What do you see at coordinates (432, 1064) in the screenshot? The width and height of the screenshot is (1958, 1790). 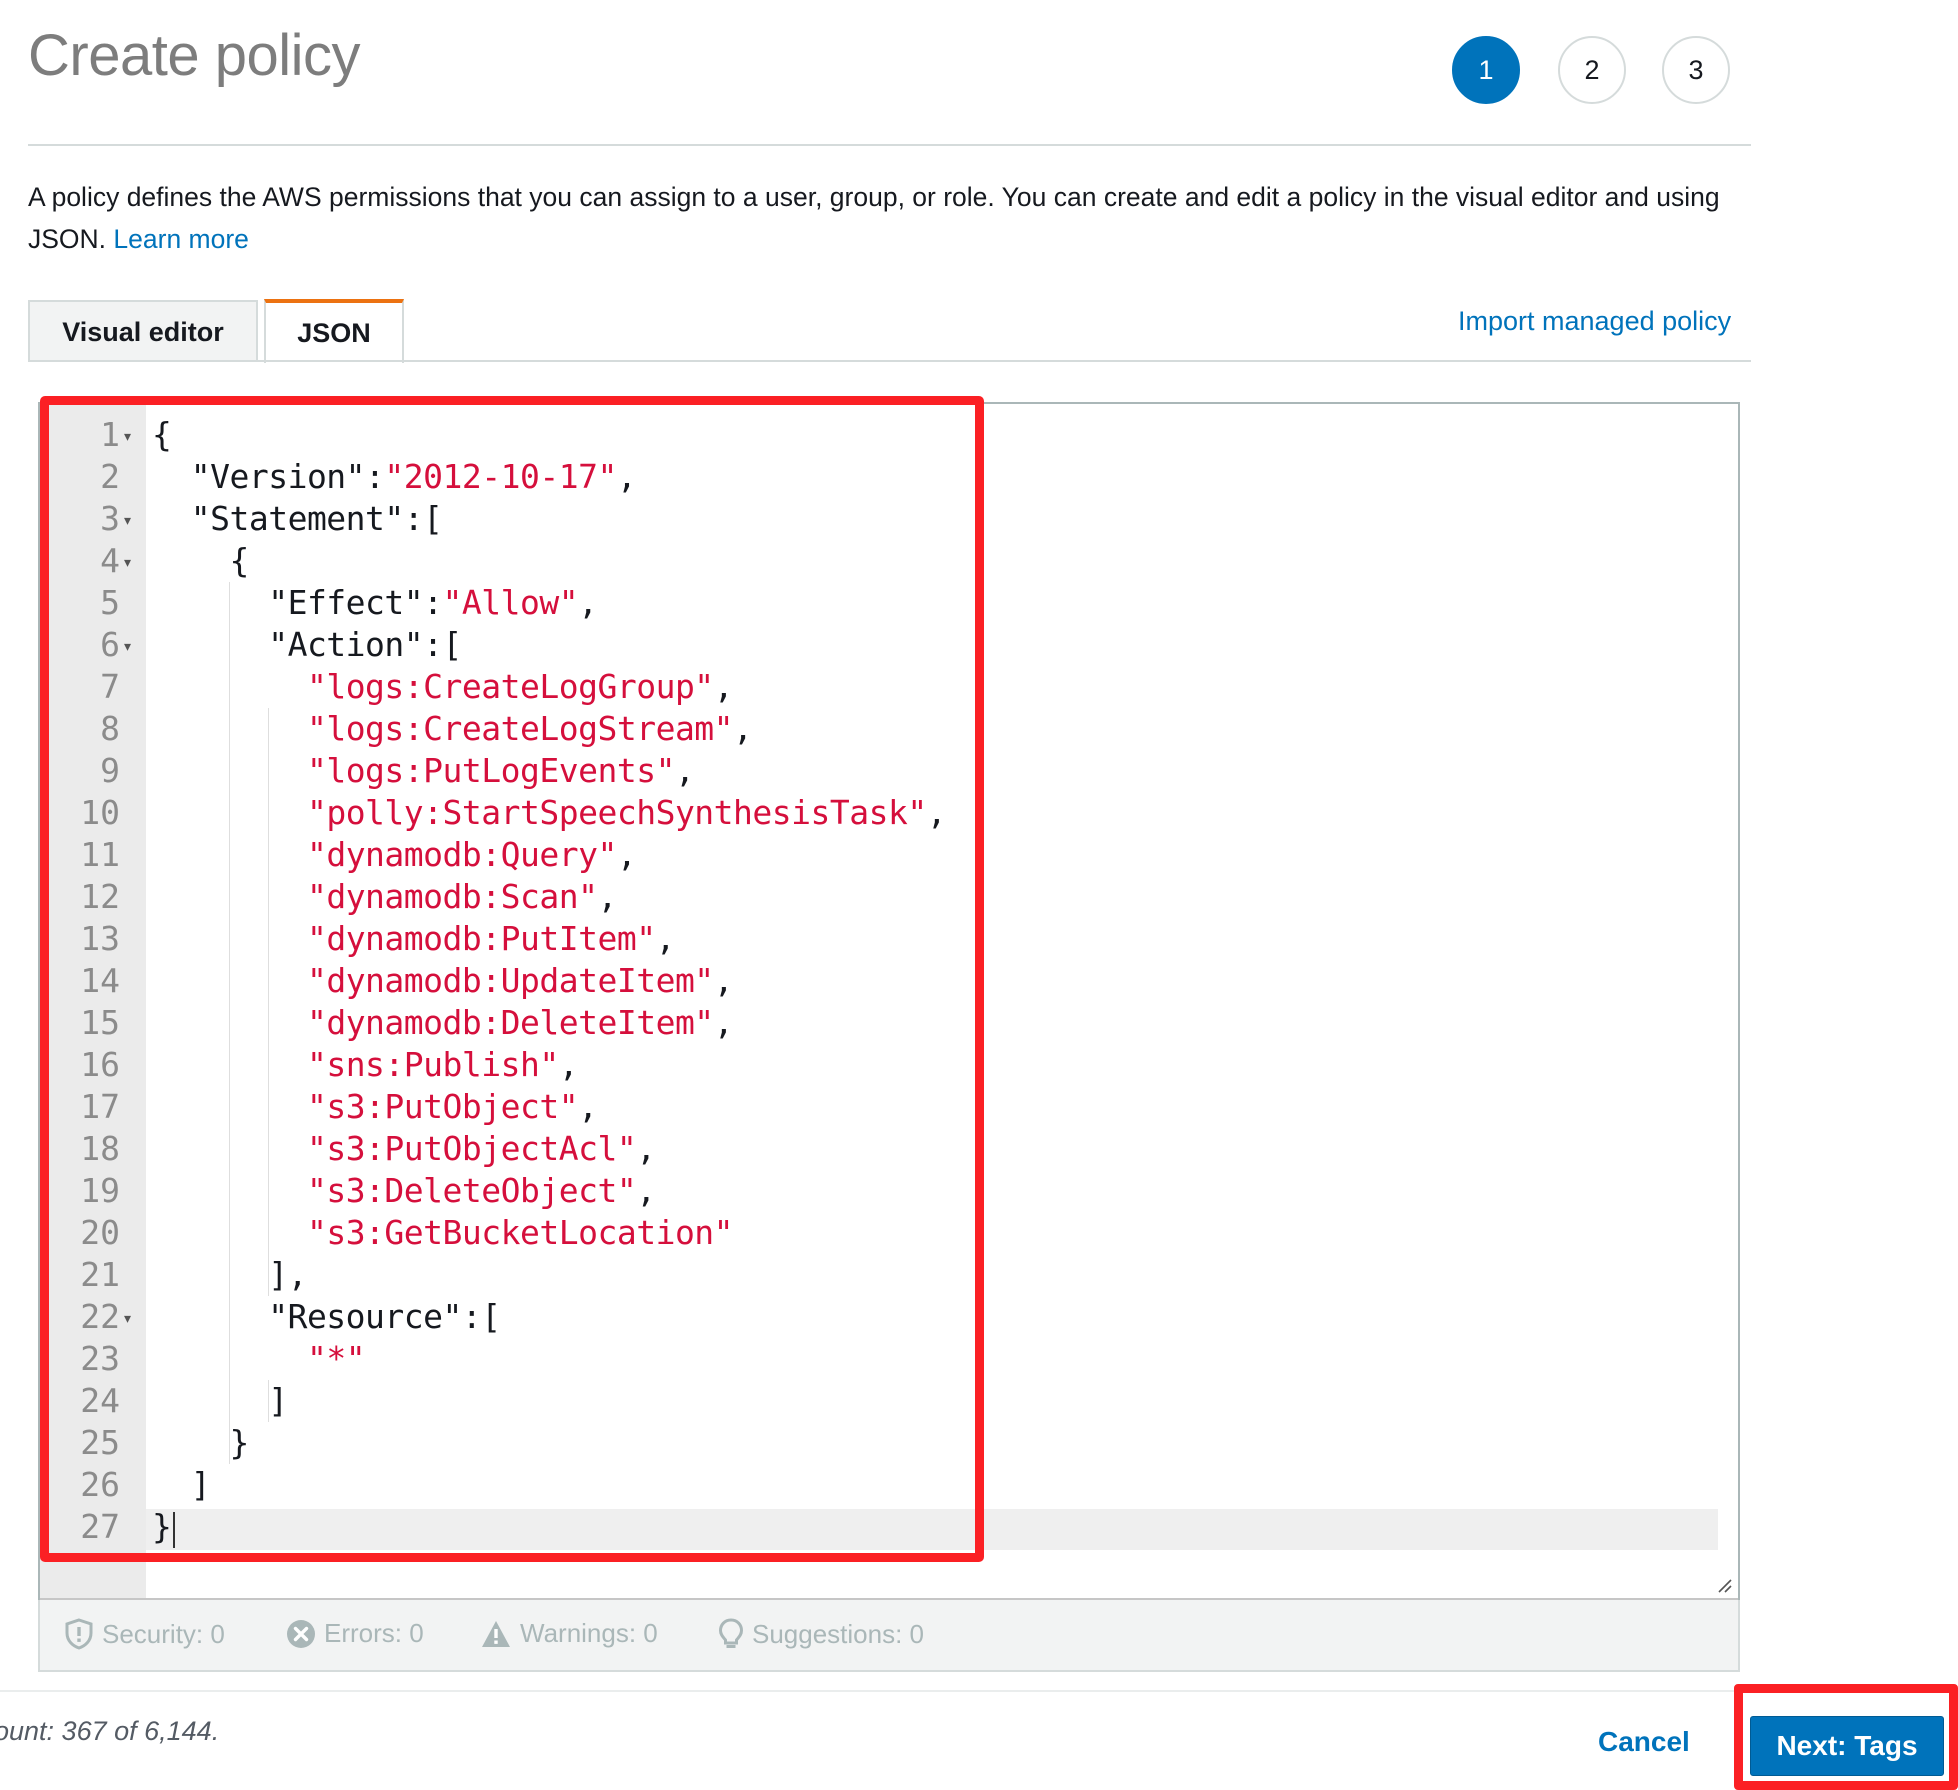 I see `json-string-token: "sns:Publish"` at bounding box center [432, 1064].